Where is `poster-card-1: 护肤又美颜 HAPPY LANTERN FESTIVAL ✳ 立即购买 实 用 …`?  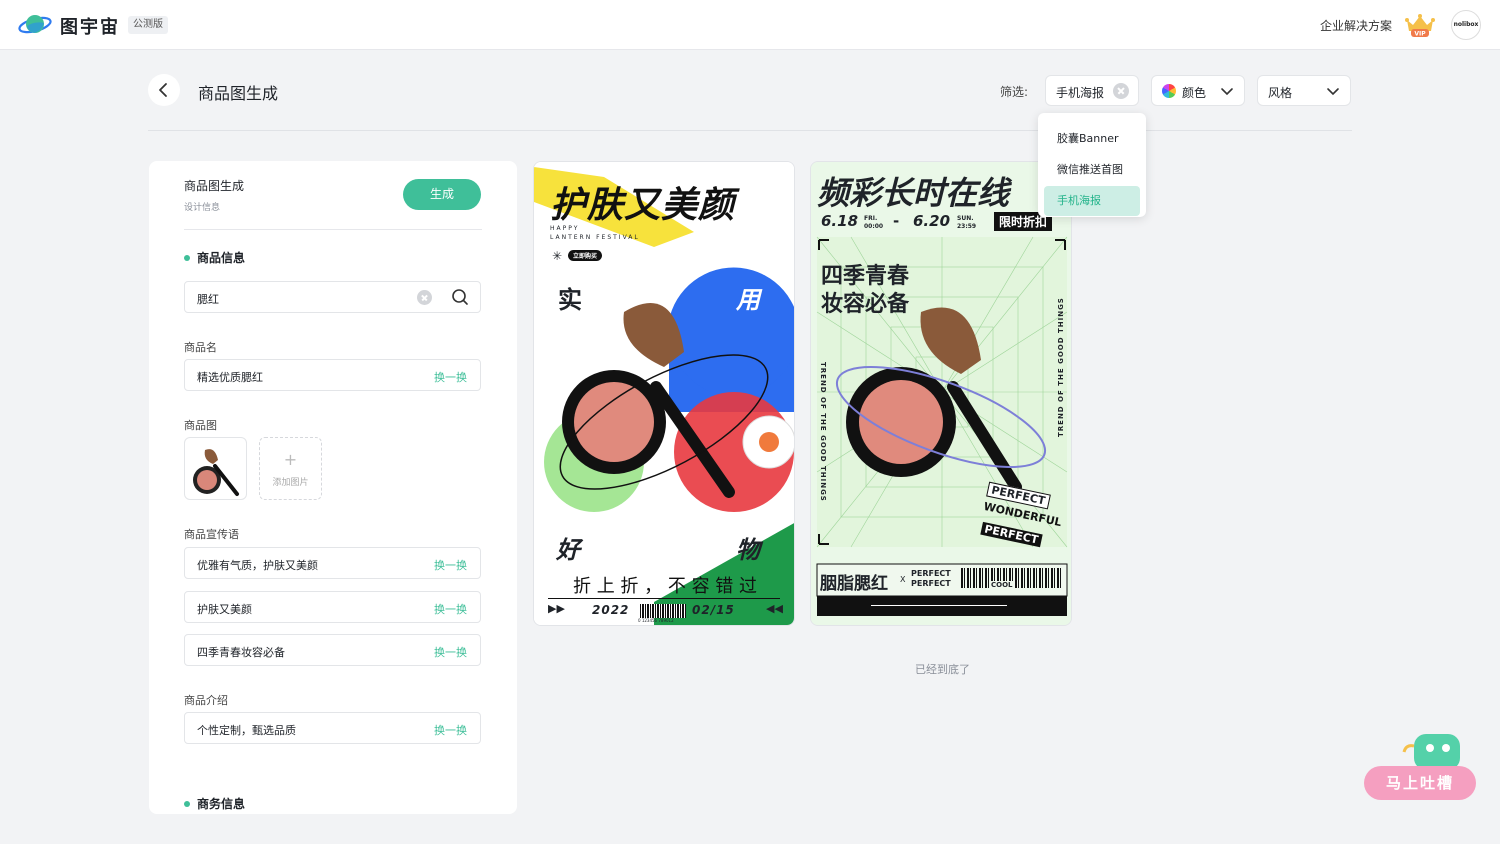 poster-card-1: 护肤又美颜 HAPPY LANTERN FESTIVAL ✳ 立即购买 实 用 … is located at coordinates (664, 393).